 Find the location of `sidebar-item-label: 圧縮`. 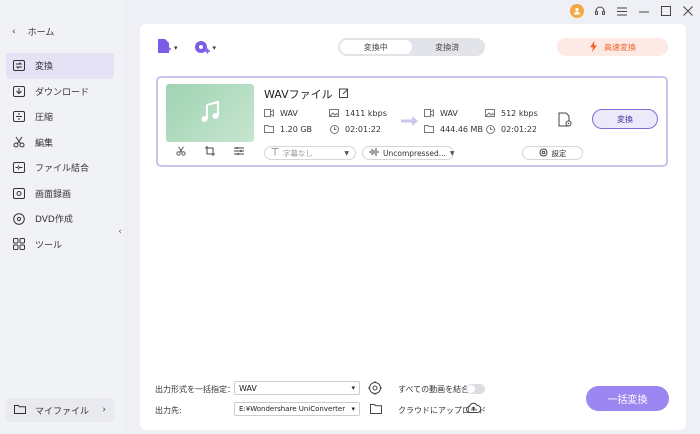

sidebar-item-label: 圧縮 is located at coordinates (44, 118).